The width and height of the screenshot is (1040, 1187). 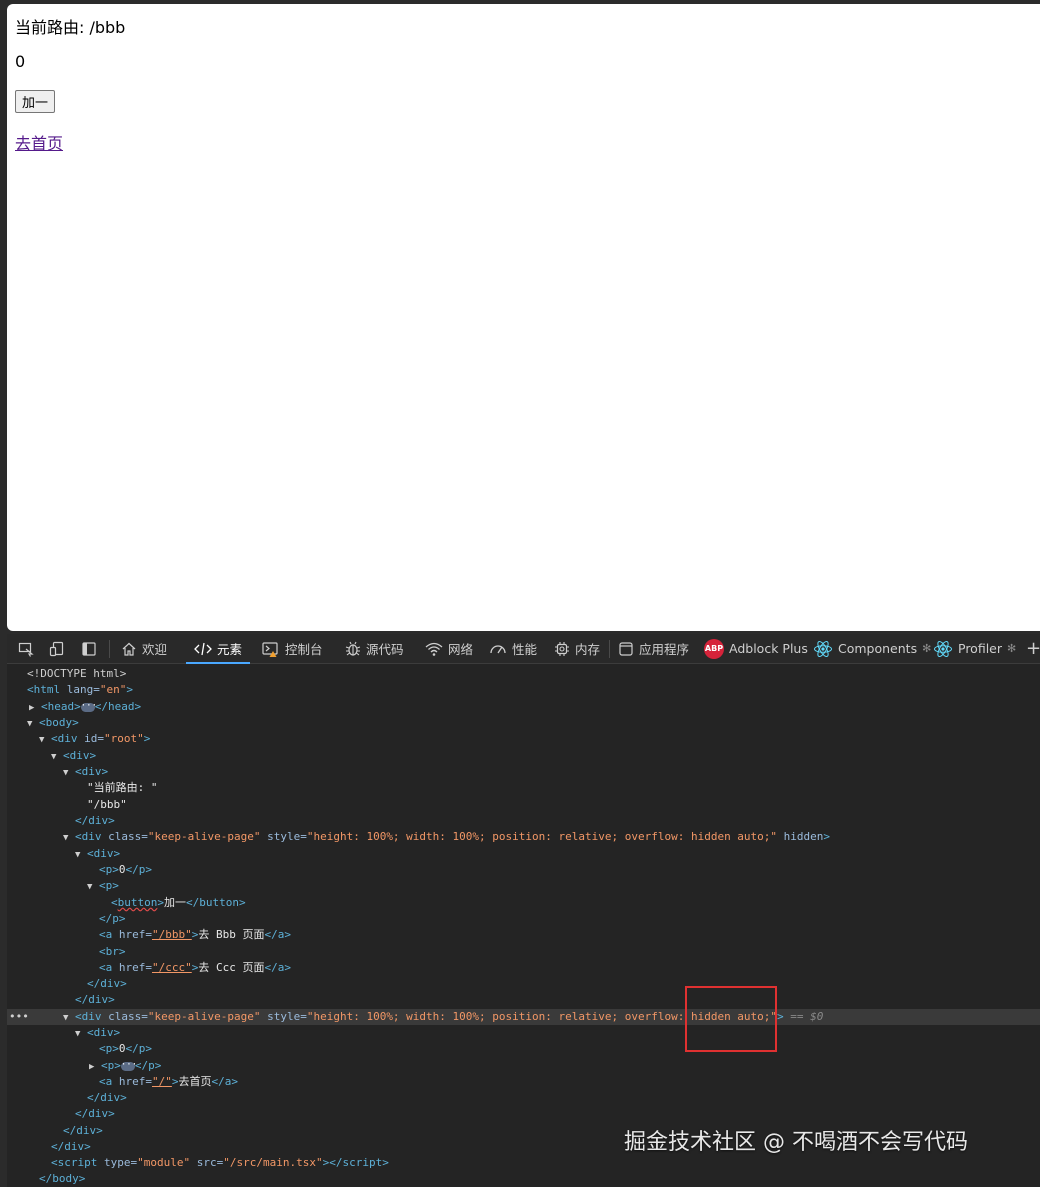 I want to click on tab-label: Adblock Plus, so click(x=768, y=648).